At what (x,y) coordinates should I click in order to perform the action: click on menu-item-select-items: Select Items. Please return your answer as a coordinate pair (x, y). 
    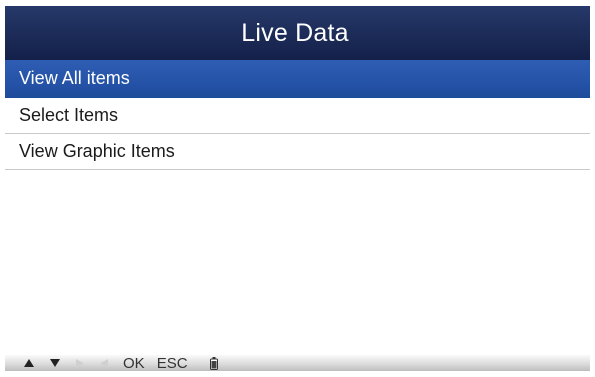
    Looking at the image, I should click on (297, 116).